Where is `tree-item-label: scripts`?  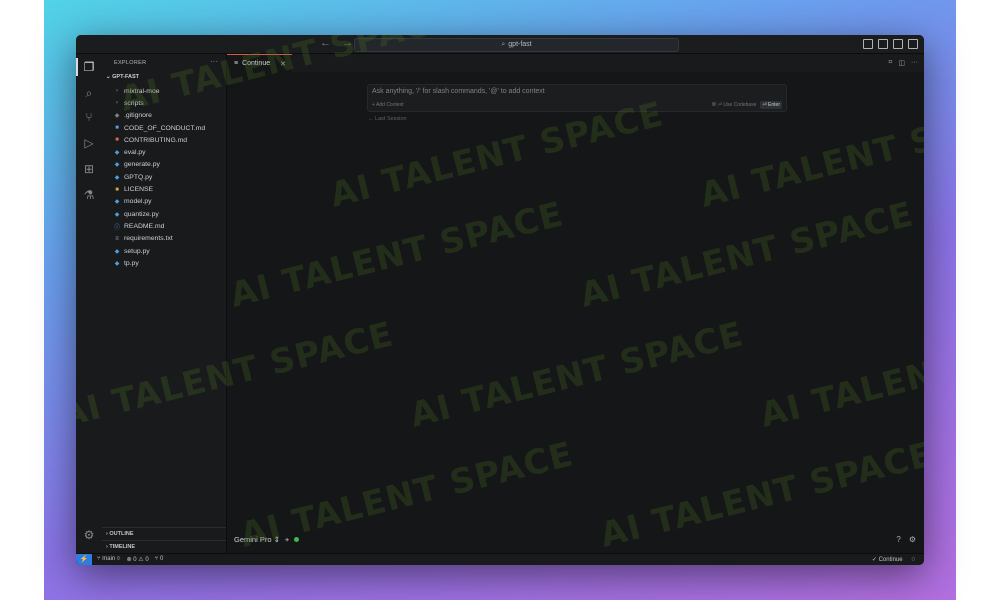
tree-item-label: scripts is located at coordinates (134, 103).